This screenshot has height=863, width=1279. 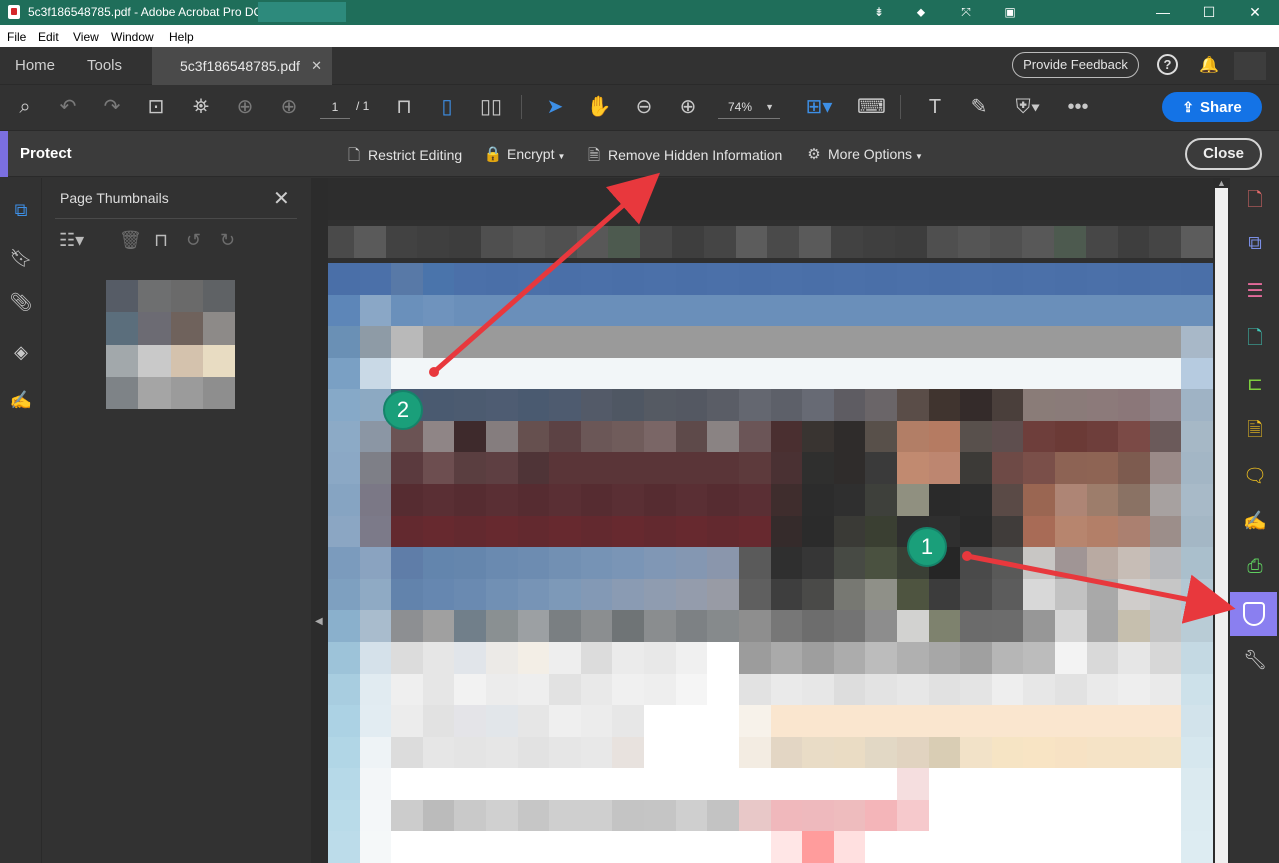 I want to click on tab-document: 5c3f186548785.pdf ✕, so click(x=242, y=66).